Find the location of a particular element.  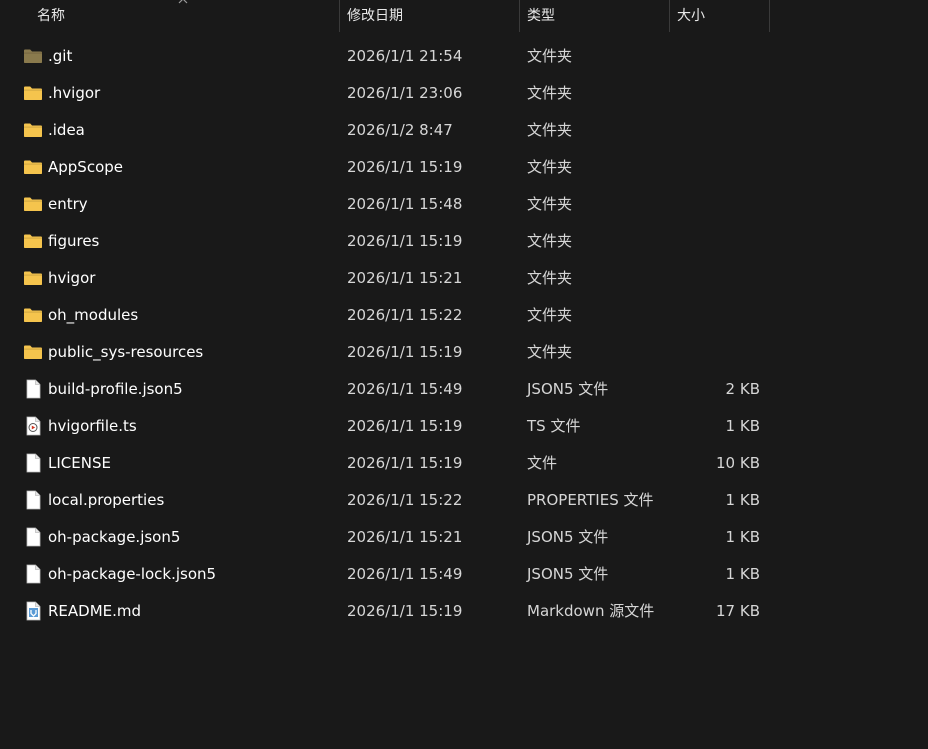

file-size: 10 KB is located at coordinates (738, 463).